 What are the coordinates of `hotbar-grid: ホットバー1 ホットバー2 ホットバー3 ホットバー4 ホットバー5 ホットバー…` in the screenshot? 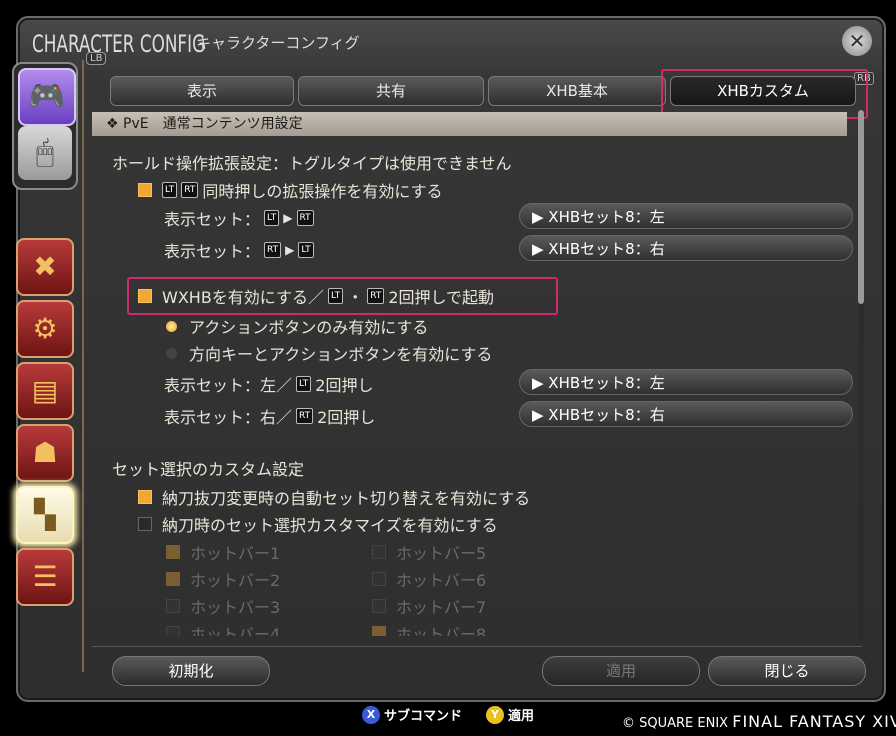 It's located at (472, 583).